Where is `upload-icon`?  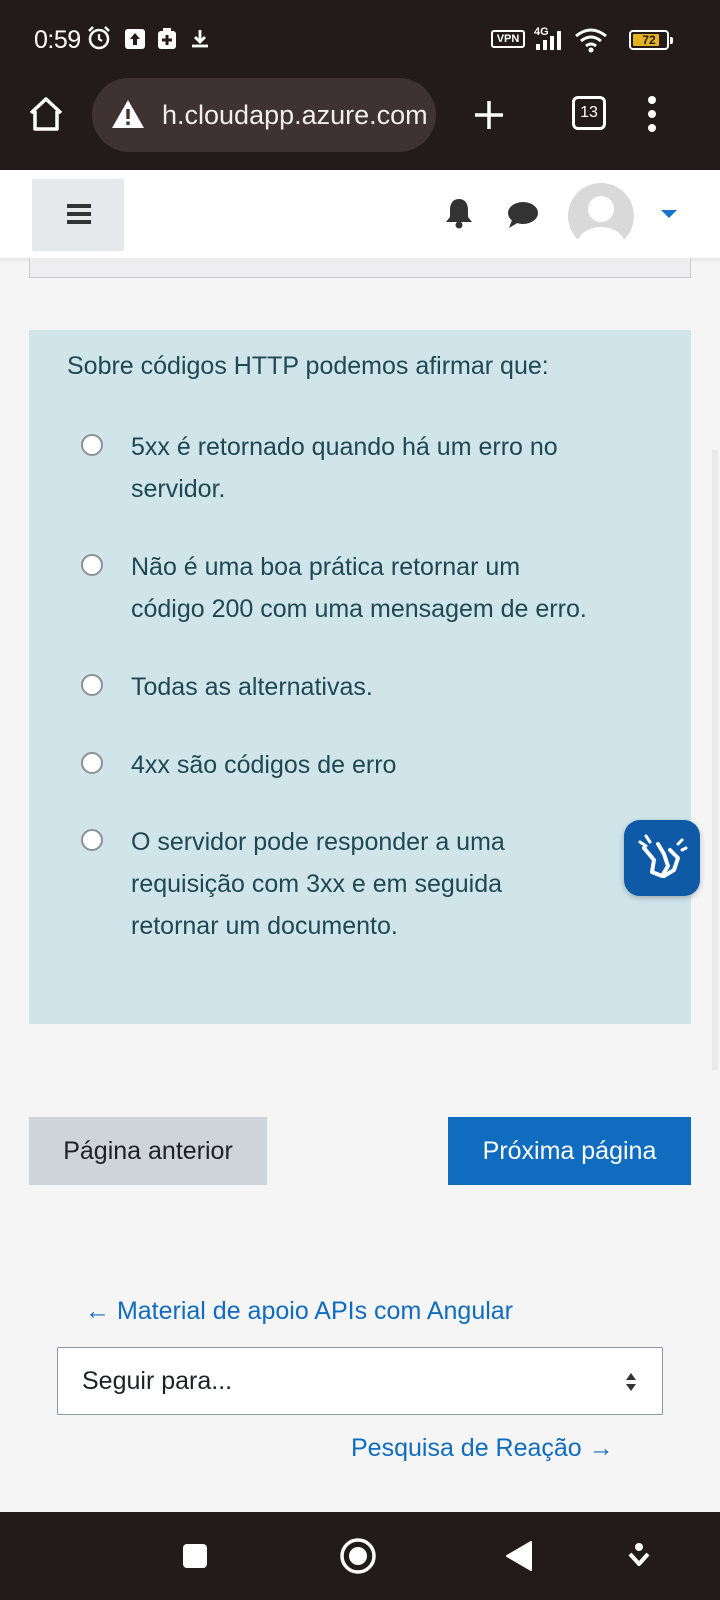 upload-icon is located at coordinates (135, 39).